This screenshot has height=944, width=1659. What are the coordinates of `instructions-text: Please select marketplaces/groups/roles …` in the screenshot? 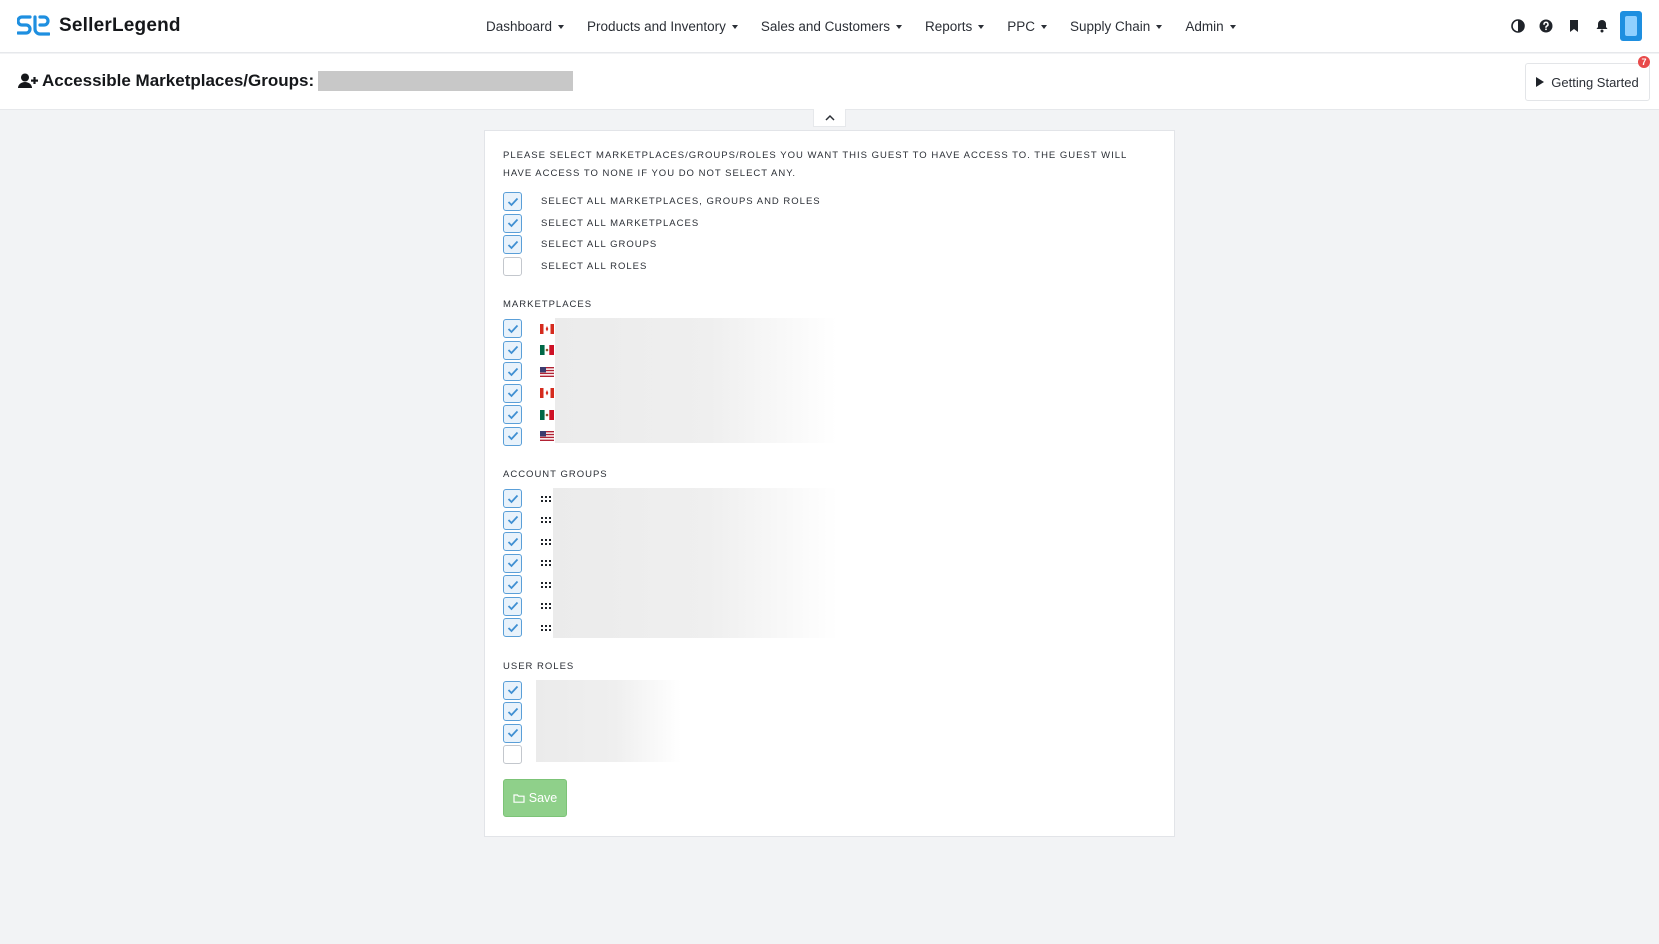 It's located at (815, 164).